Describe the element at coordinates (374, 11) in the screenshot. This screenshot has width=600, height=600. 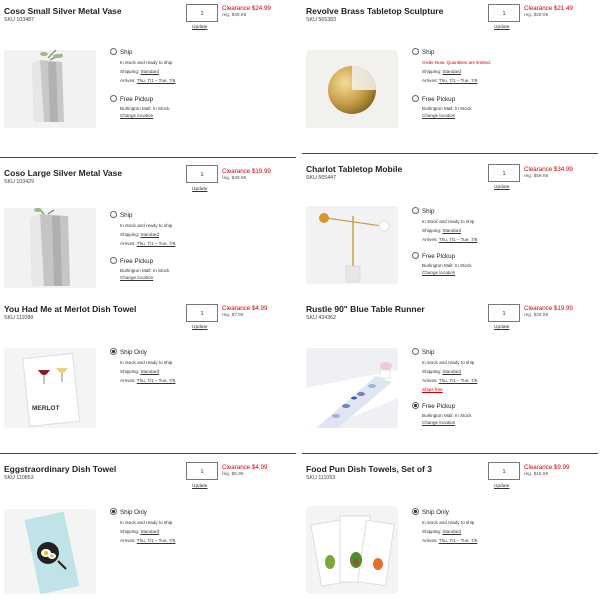
I see `product-title: Revolve Brass Tabletop Sculpture` at that location.